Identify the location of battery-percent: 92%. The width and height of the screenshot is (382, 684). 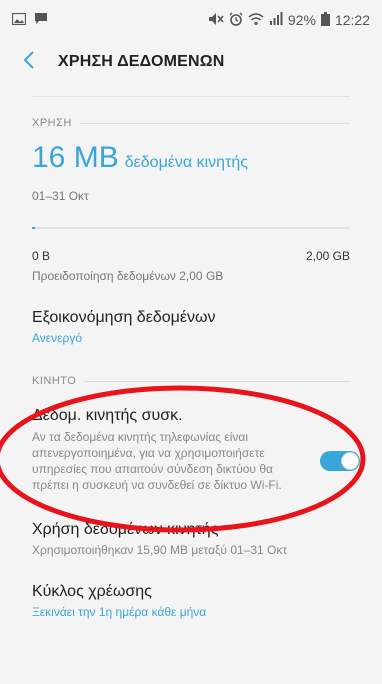
(301, 20).